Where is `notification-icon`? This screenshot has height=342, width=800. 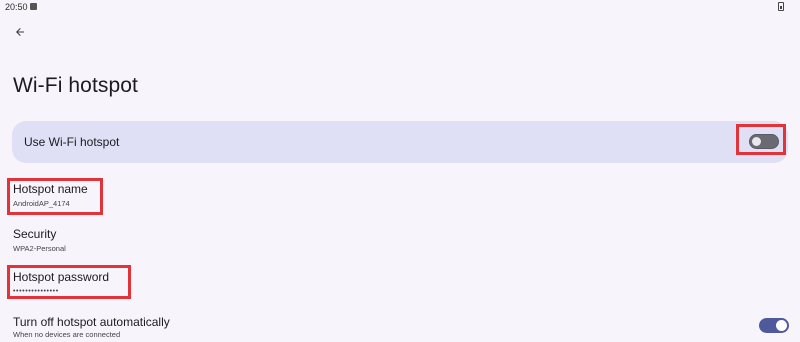
notification-icon is located at coordinates (33, 6).